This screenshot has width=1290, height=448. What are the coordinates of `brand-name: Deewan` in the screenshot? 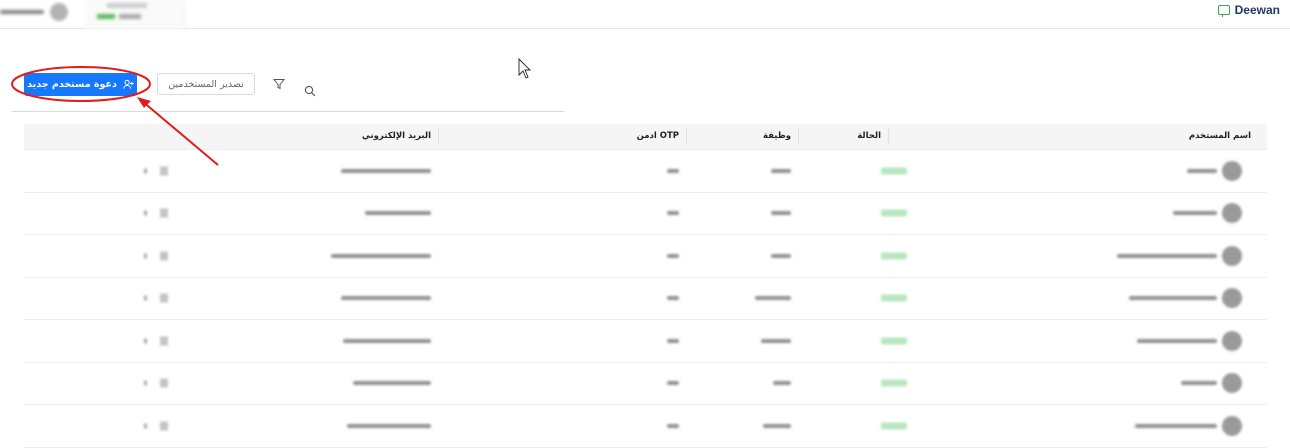 It's located at (1257, 10).